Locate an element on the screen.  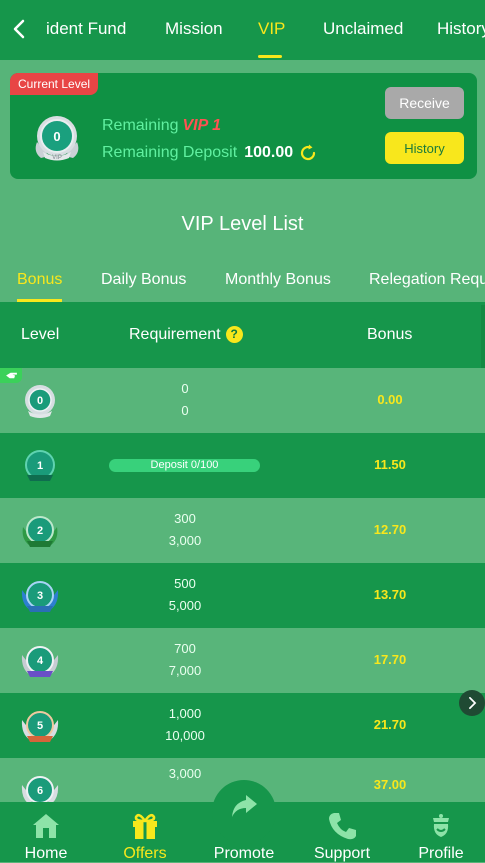
svg-text: 5 is located at coordinates (40, 726).